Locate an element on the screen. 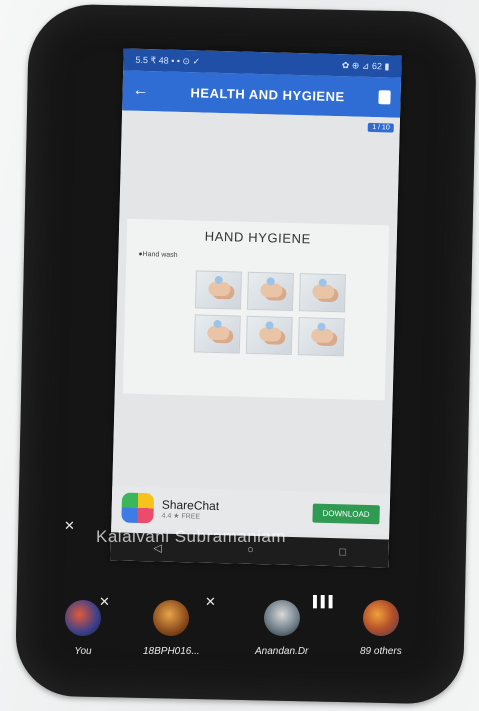 This screenshot has width=479, height=711. active-speaker-name: Kalaivani Subramaniam is located at coordinates (191, 536).